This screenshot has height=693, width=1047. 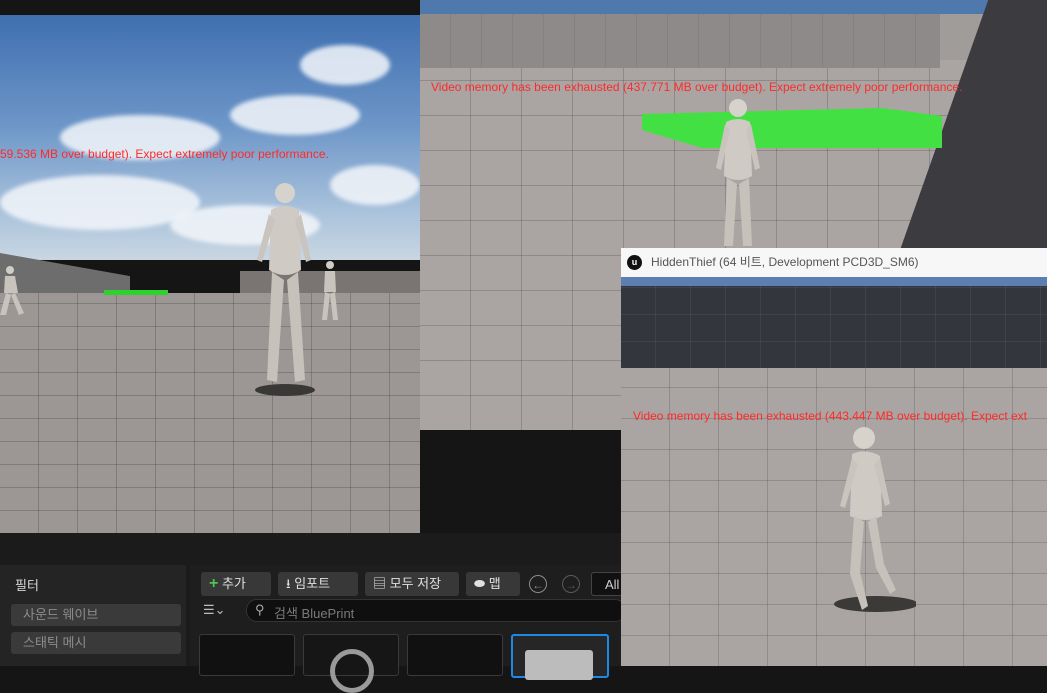 What do you see at coordinates (27, 585) in the screenshot?
I see `filter-title: 필터` at bounding box center [27, 585].